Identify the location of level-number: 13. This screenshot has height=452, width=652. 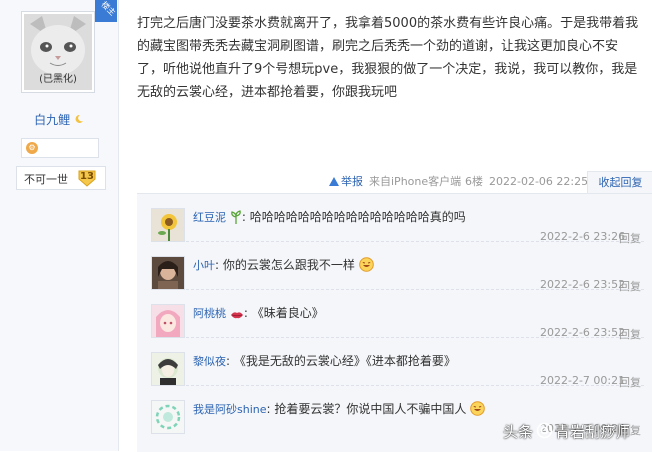
(87, 176).